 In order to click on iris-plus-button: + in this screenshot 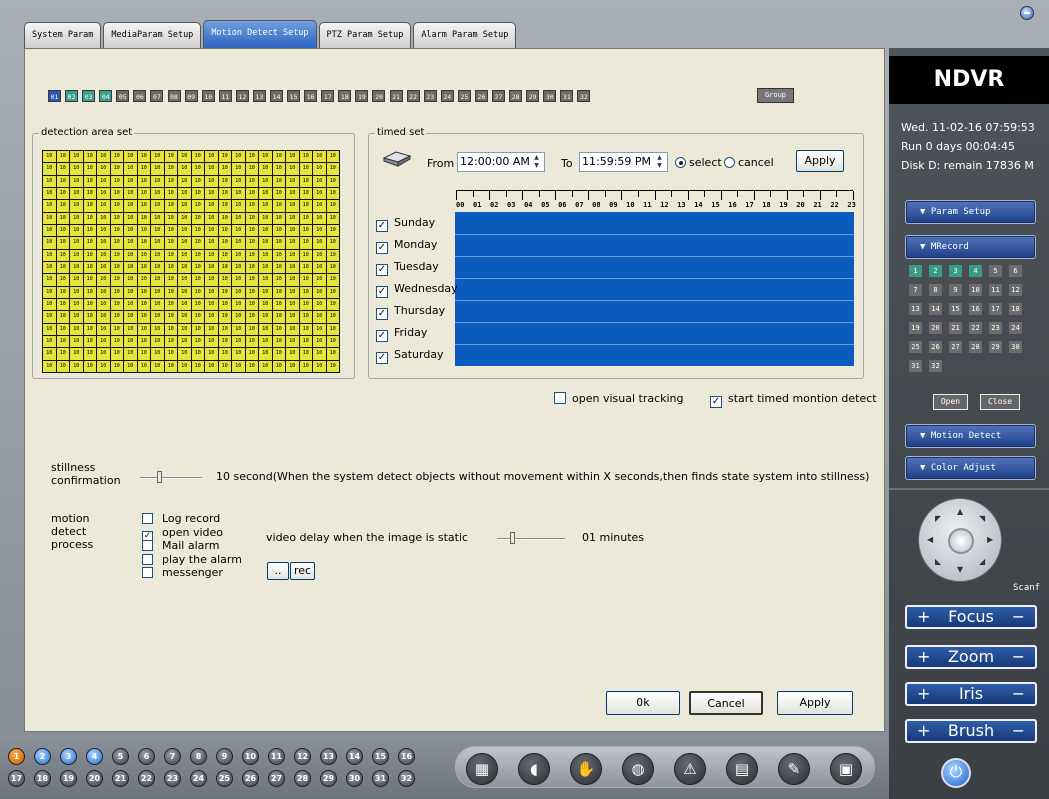, I will do `click(923, 694)`.